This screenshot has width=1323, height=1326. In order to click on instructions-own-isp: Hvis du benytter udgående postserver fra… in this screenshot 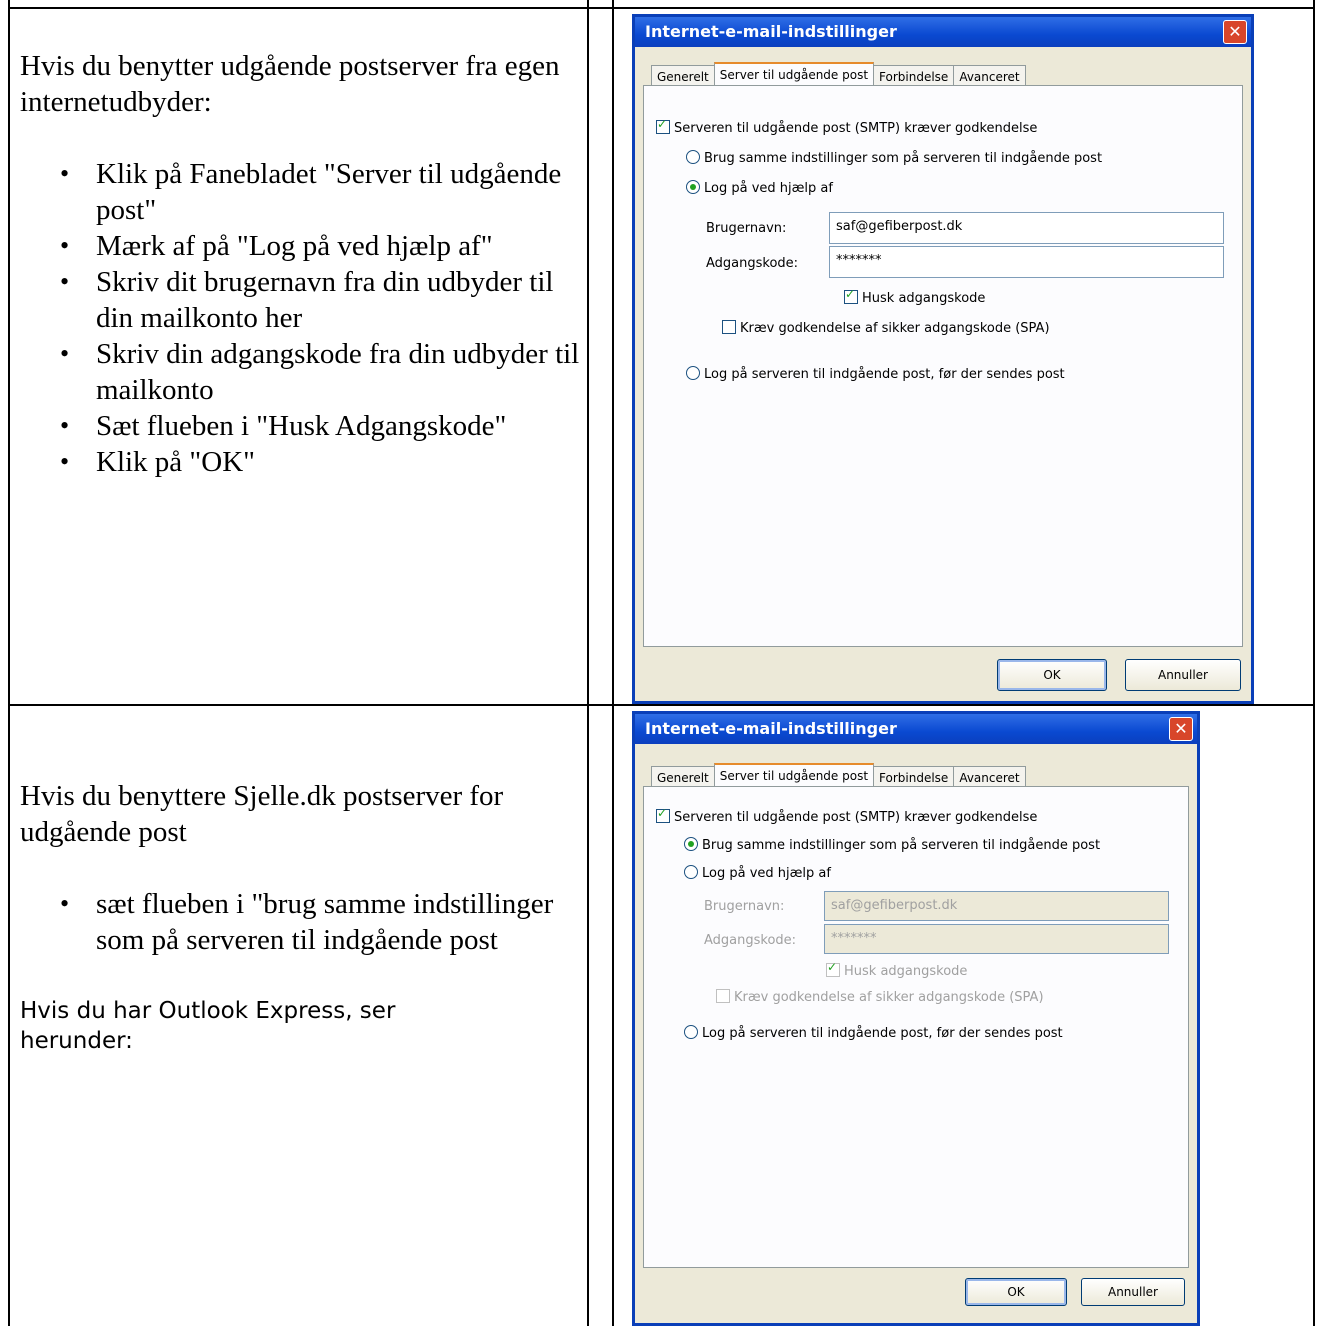, I will do `click(300, 264)`.